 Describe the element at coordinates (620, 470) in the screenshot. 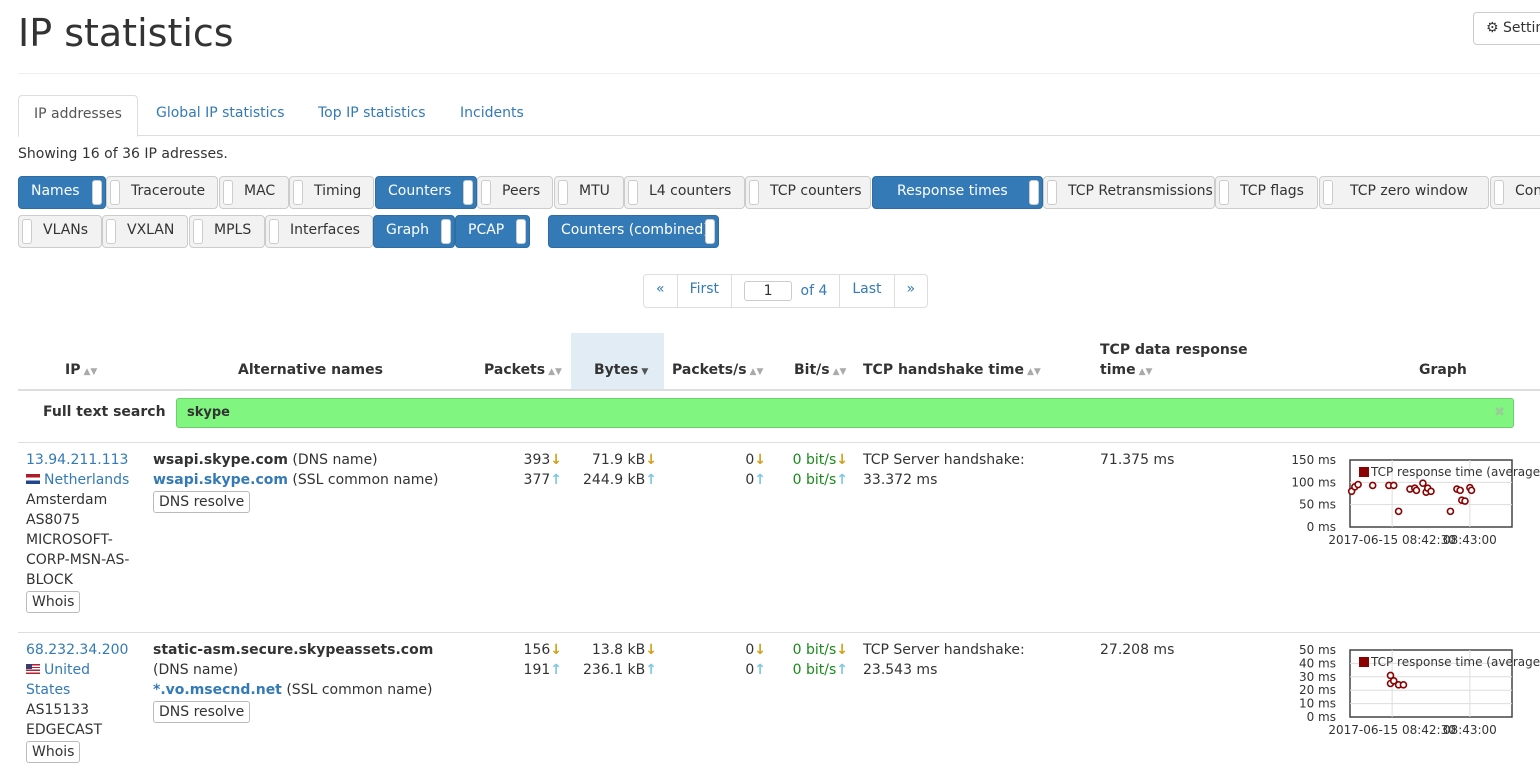

I see `bytes-cell: 71.9 kB↓ 244.9 kB↑` at that location.